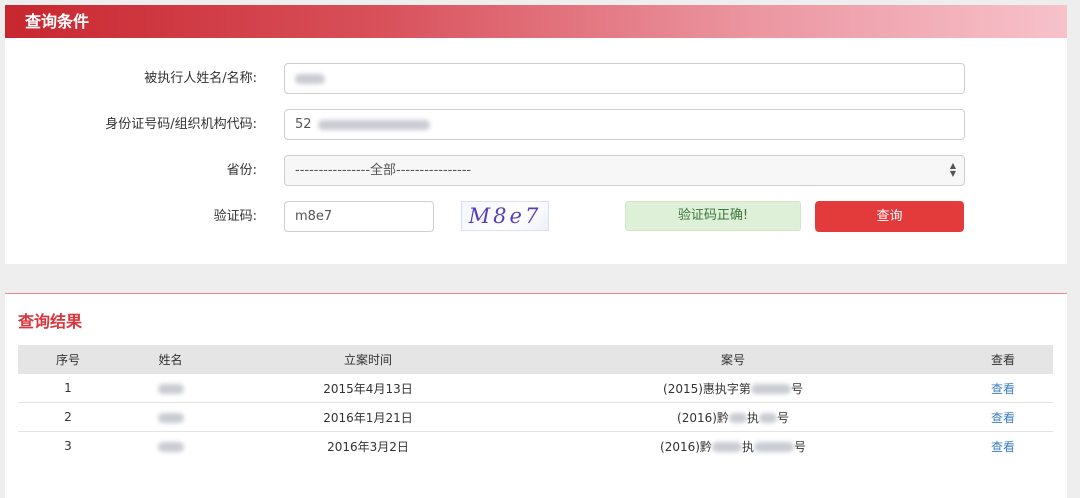  What do you see at coordinates (235, 216) in the screenshot?
I see `captcha-label: 验证码:` at bounding box center [235, 216].